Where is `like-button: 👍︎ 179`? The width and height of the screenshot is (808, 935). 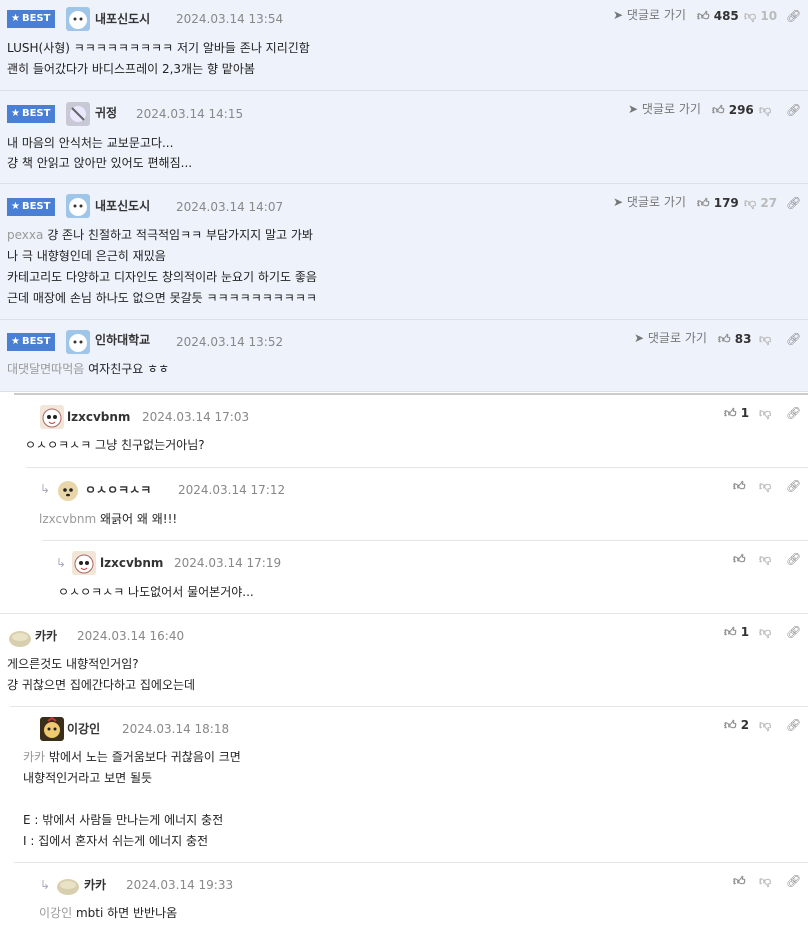 like-button: 👍︎ 179 is located at coordinates (718, 203).